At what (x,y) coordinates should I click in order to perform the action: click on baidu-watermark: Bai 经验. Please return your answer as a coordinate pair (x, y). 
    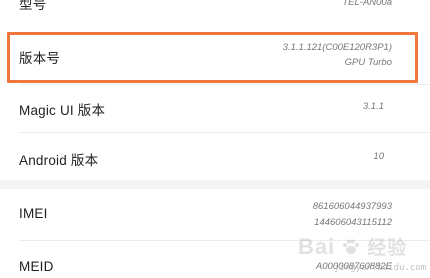
    Looking at the image, I should click on (352, 246).